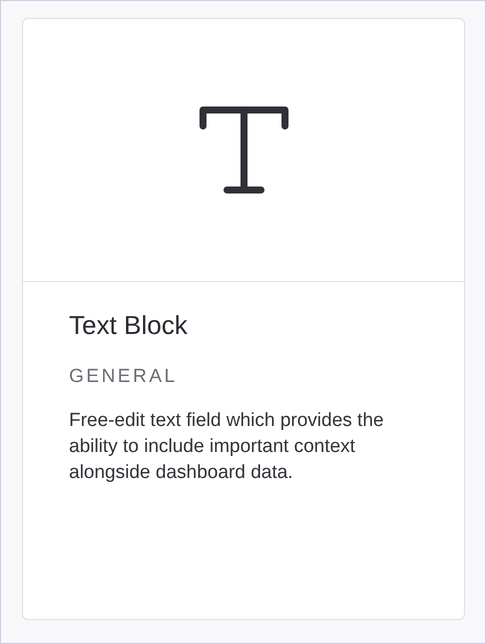 This screenshot has width=486, height=644. Describe the element at coordinates (123, 377) in the screenshot. I see `category-label: GENERAL` at that location.